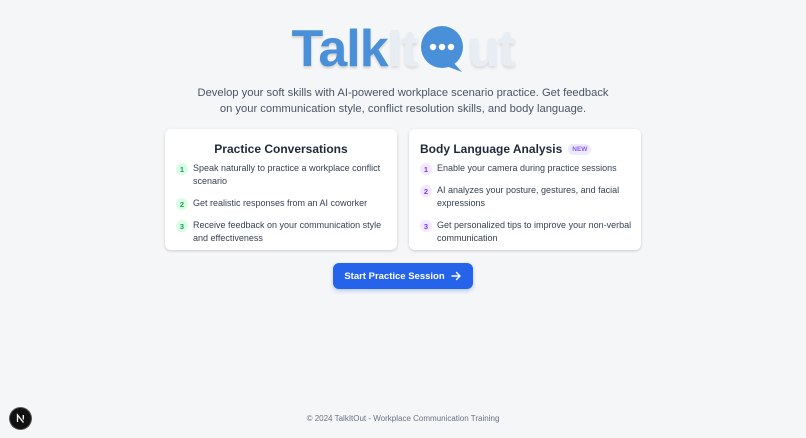 This screenshot has width=806, height=438. I want to click on logo-wordmark: Talk It ut, so click(403, 49).